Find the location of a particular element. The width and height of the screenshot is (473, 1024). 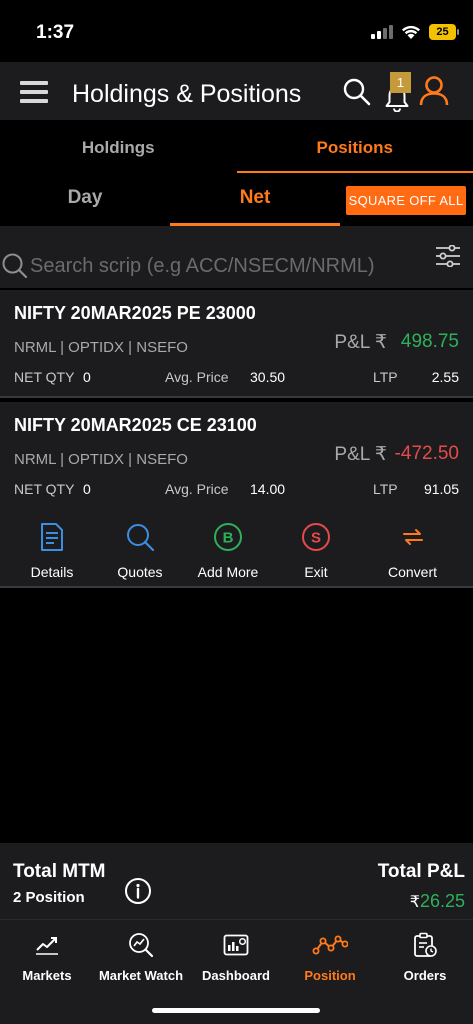

scrip-name: NIFTY 20MAR2025 CE 23100 is located at coordinates (135, 425).